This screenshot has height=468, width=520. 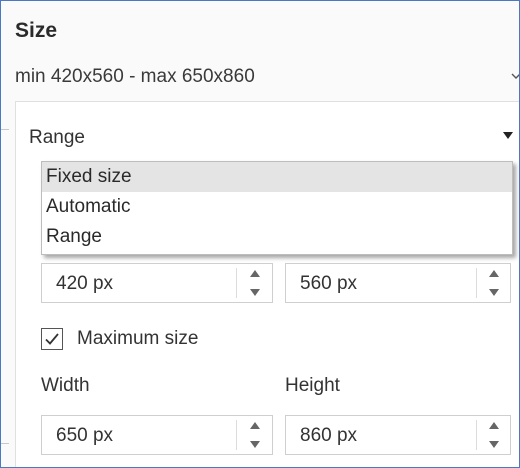 What do you see at coordinates (271, 140) in the screenshot?
I see `size-mode-select: Range` at bounding box center [271, 140].